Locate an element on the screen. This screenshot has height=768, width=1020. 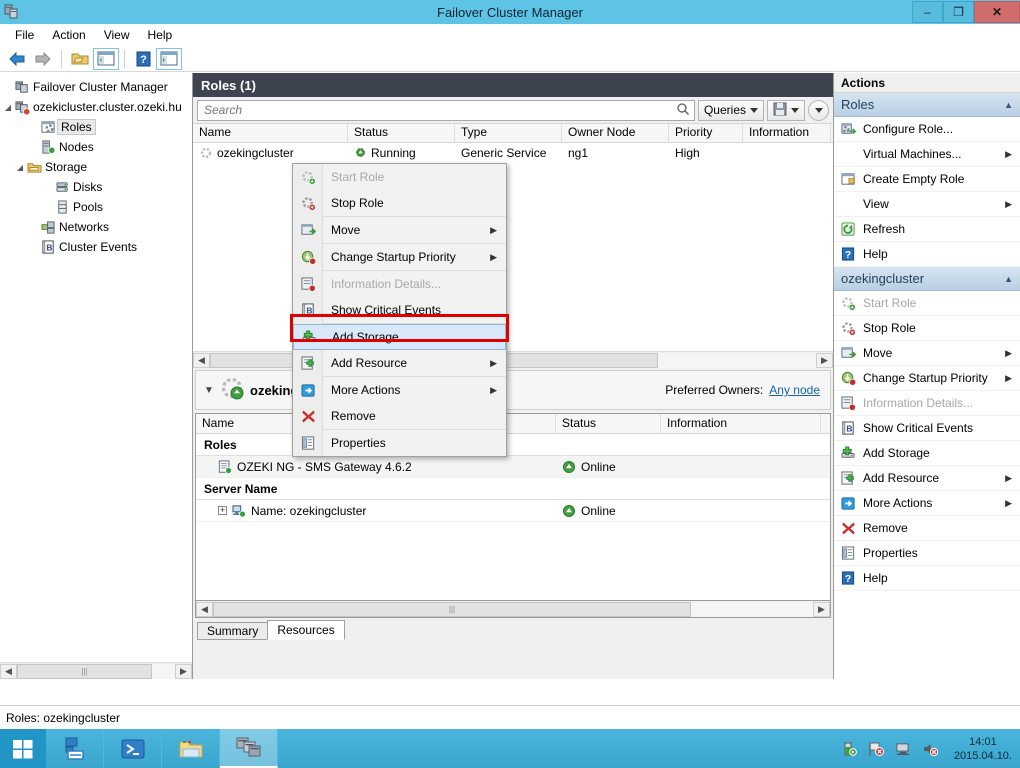
action-item-remove: Remove is located at coordinates (927, 528).